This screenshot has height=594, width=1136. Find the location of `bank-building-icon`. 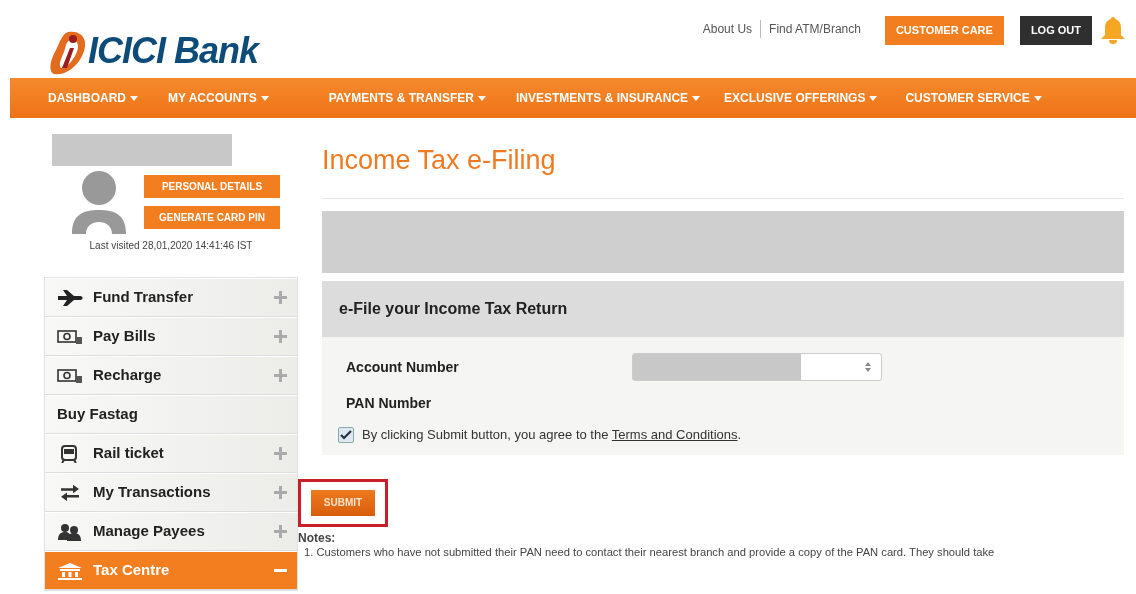

bank-building-icon is located at coordinates (70, 570).